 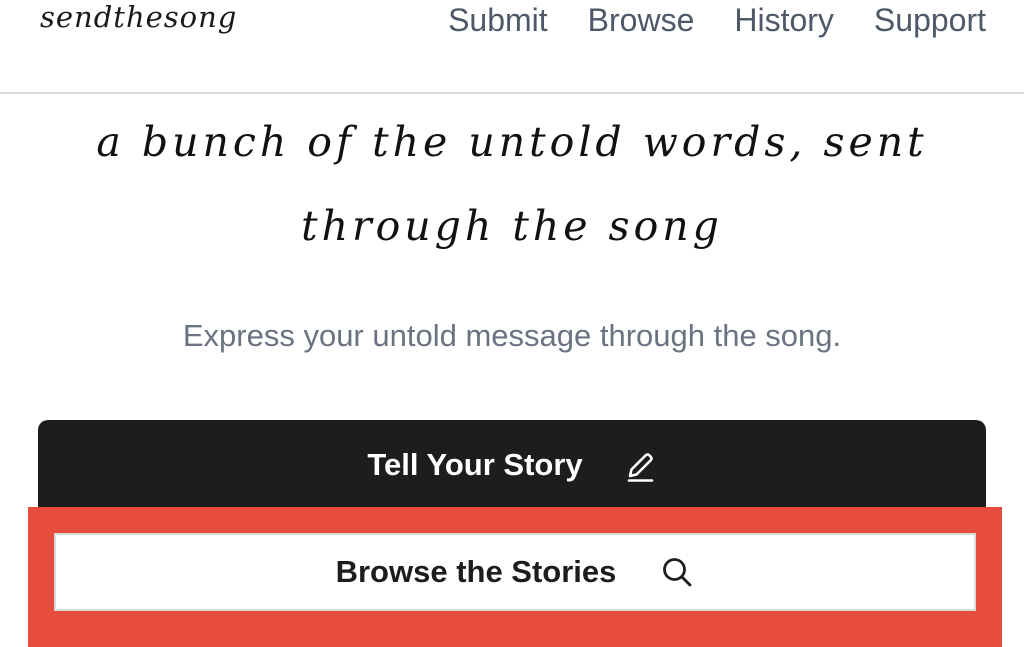 I want to click on site-logo: sendthesong, so click(x=138, y=17).